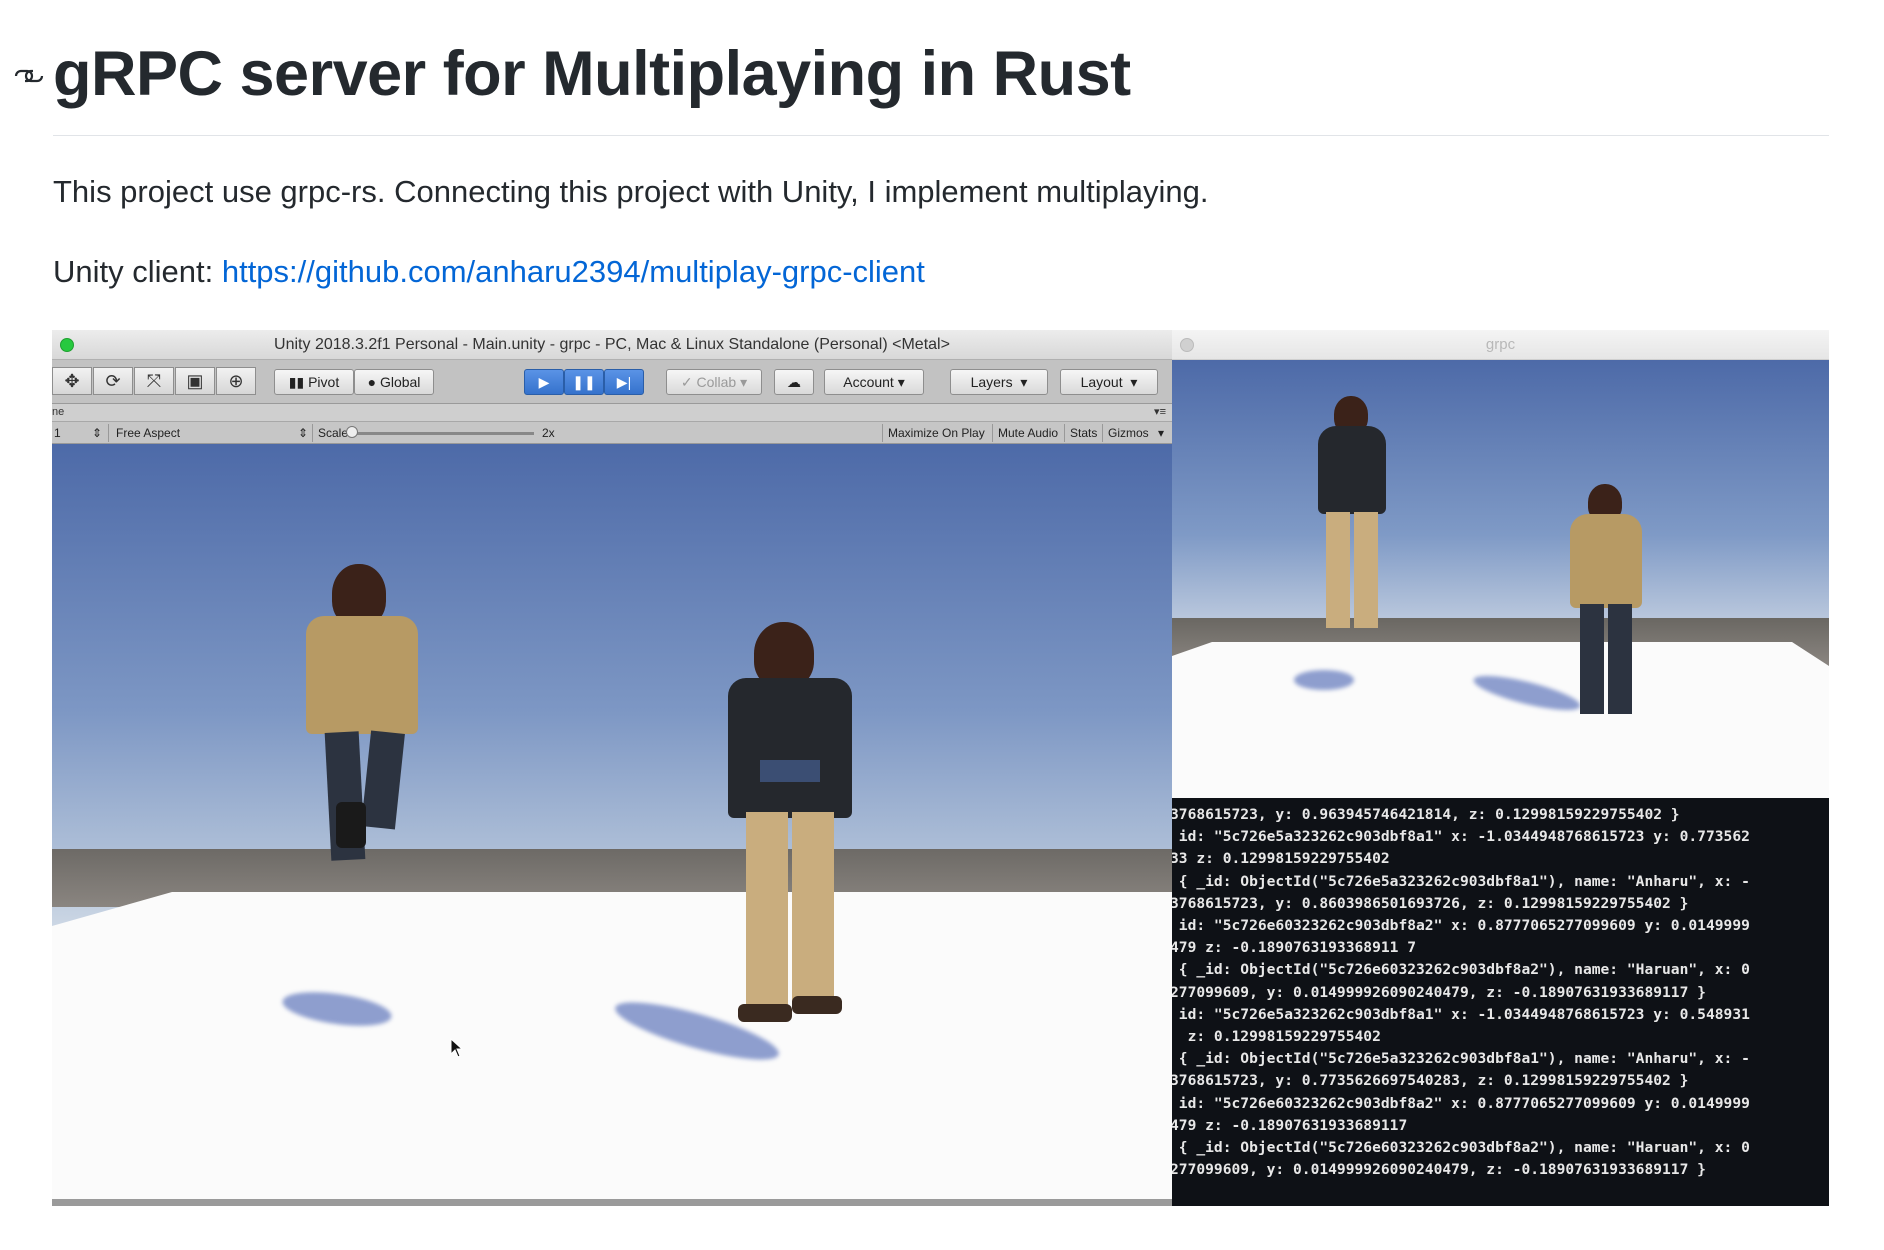  What do you see at coordinates (941, 135) in the screenshot?
I see `heading-divider` at bounding box center [941, 135].